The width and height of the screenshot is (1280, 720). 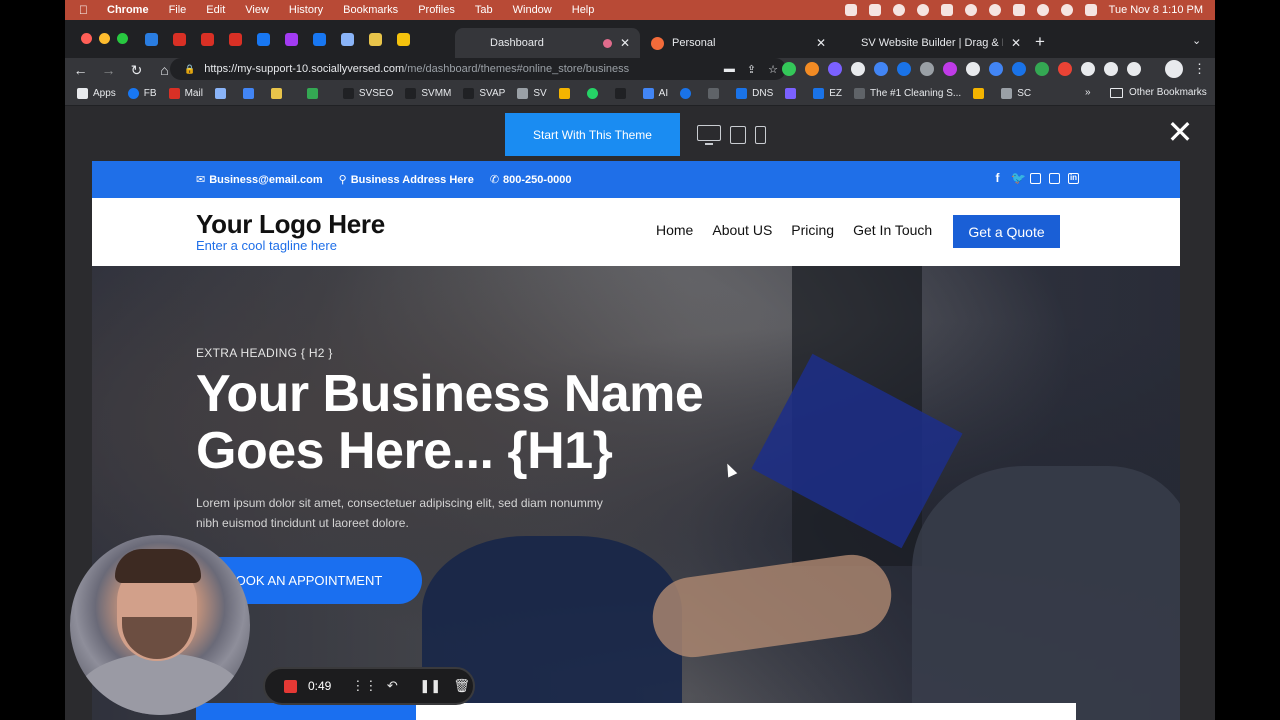 What do you see at coordinates (1040, 42) in the screenshot?
I see `new-tab-icon: +` at bounding box center [1040, 42].